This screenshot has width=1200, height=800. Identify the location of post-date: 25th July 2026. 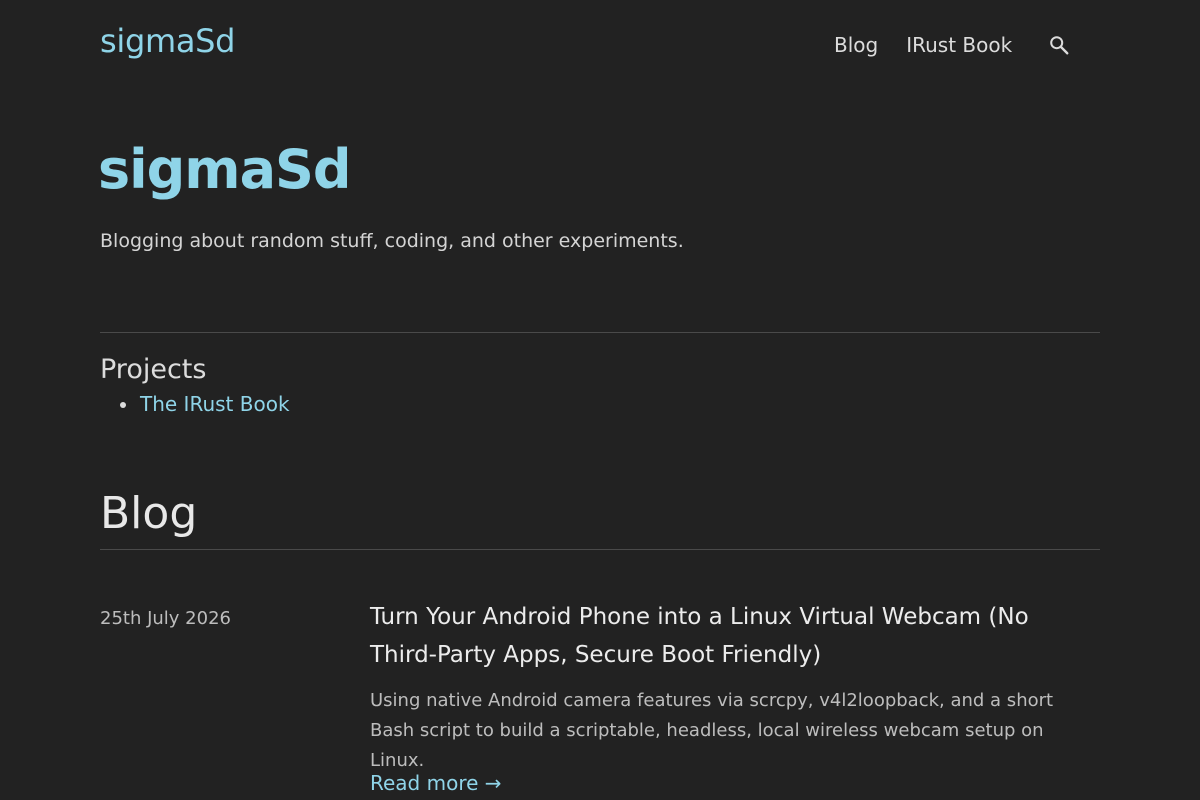
(165, 618).